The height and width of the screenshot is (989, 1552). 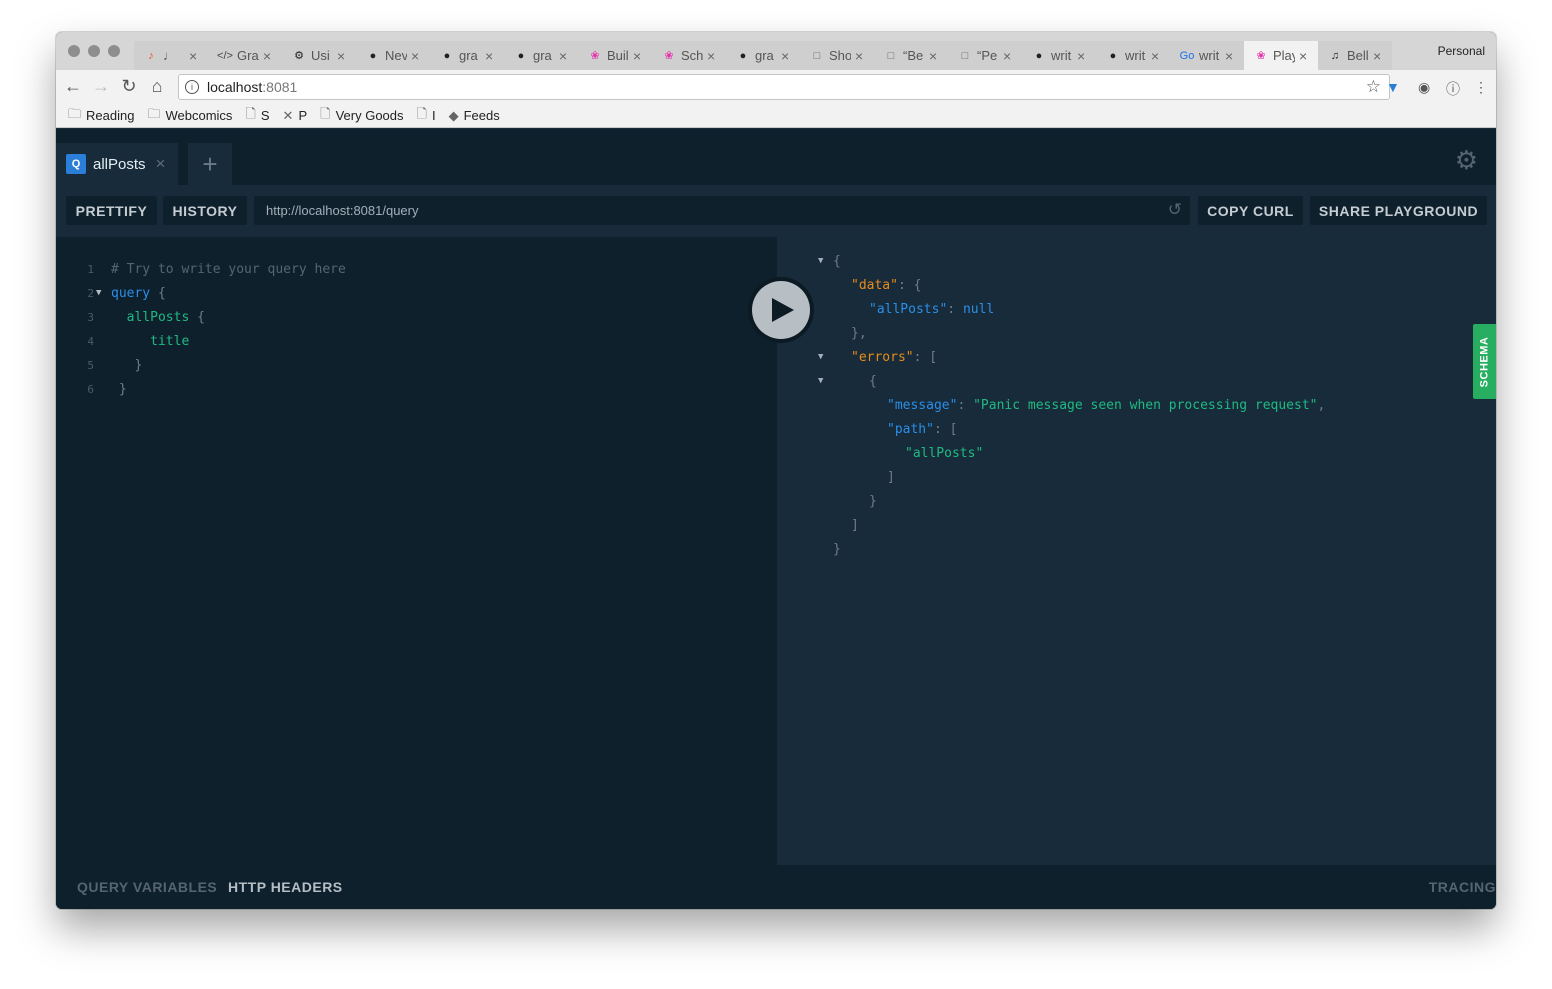 What do you see at coordinates (1135, 55) in the screenshot?
I see `tab-title: writ` at bounding box center [1135, 55].